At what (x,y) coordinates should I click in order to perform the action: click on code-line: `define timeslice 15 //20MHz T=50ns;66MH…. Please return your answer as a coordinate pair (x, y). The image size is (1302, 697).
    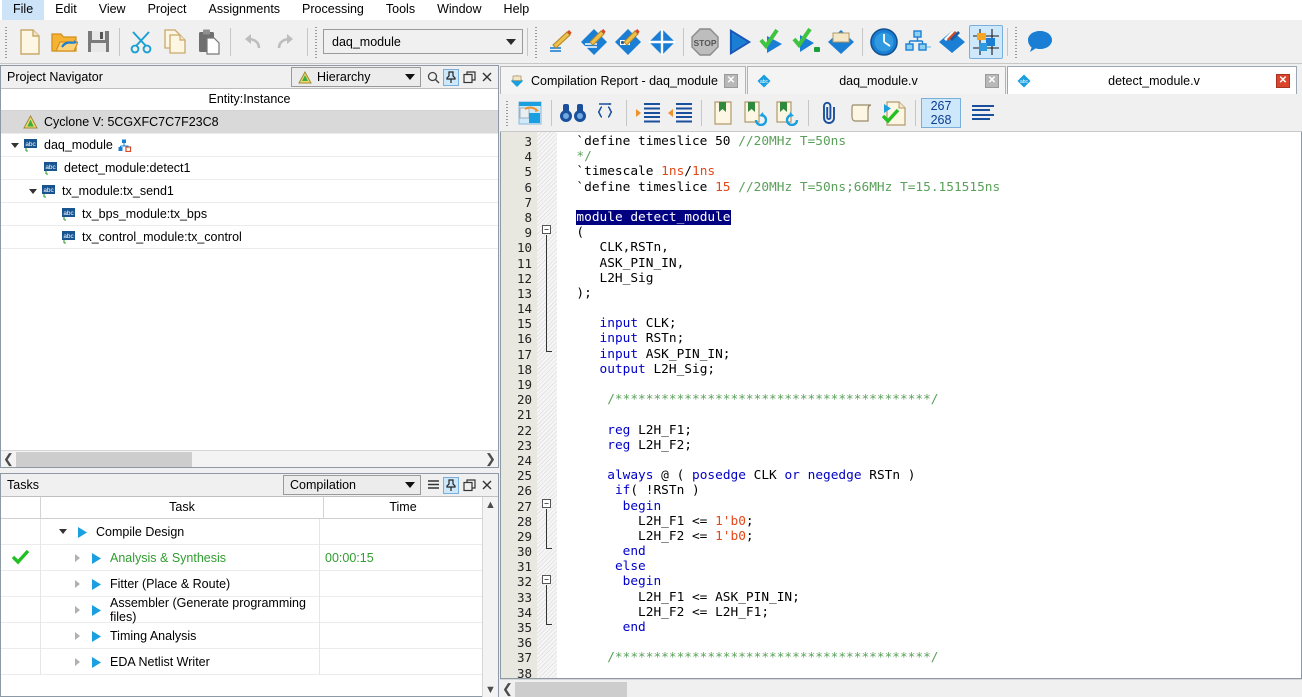
    Looking at the image, I should click on (929, 187).